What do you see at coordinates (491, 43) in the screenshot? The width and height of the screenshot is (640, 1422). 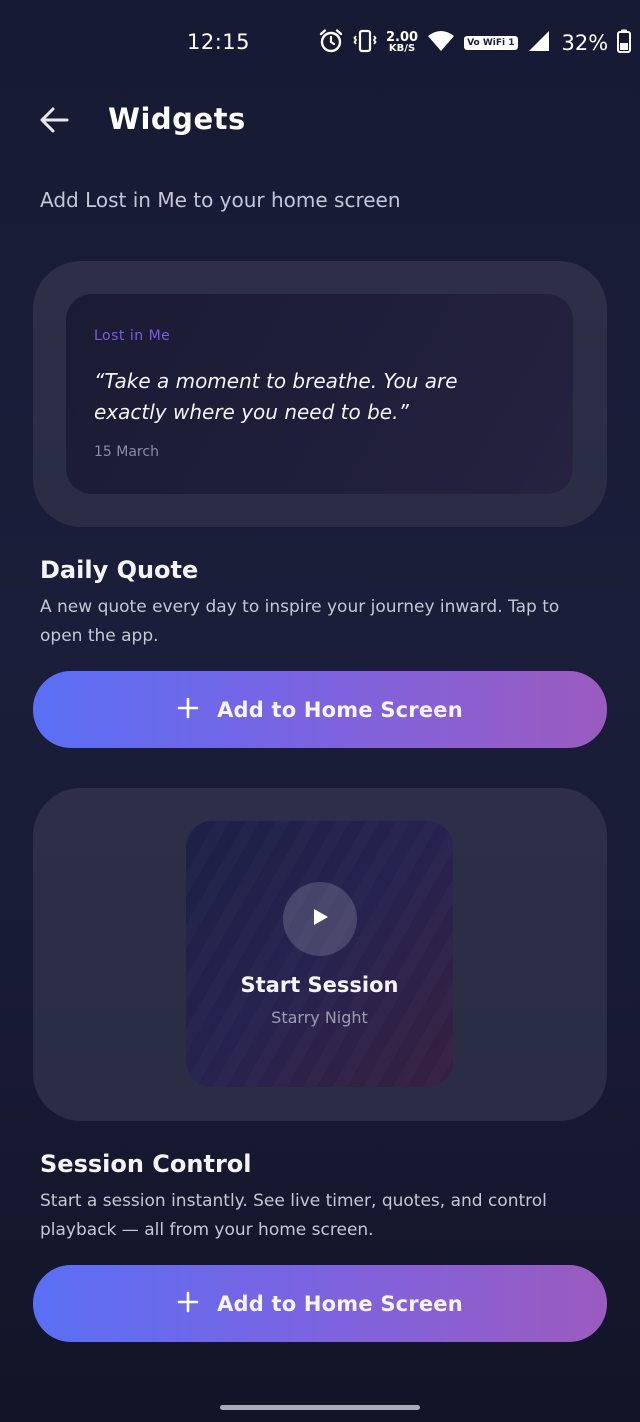 I see `volte-badge: Vo WiFi 1` at bounding box center [491, 43].